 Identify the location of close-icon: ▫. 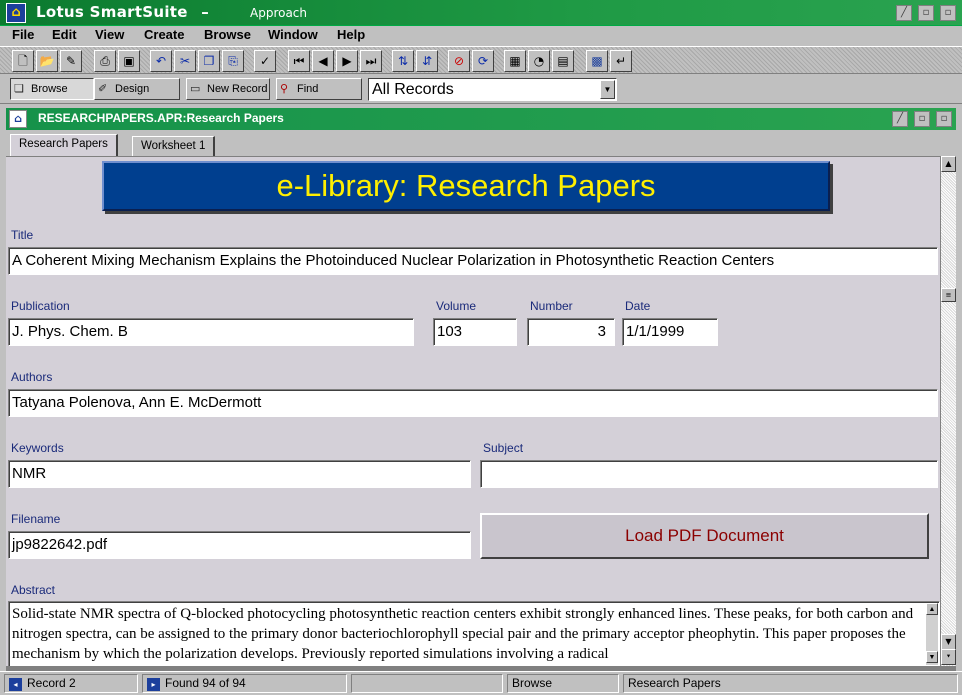
(948, 13).